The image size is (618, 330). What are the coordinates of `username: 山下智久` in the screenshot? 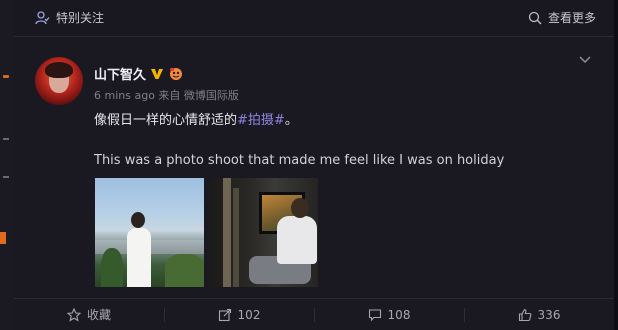 It's located at (120, 73).